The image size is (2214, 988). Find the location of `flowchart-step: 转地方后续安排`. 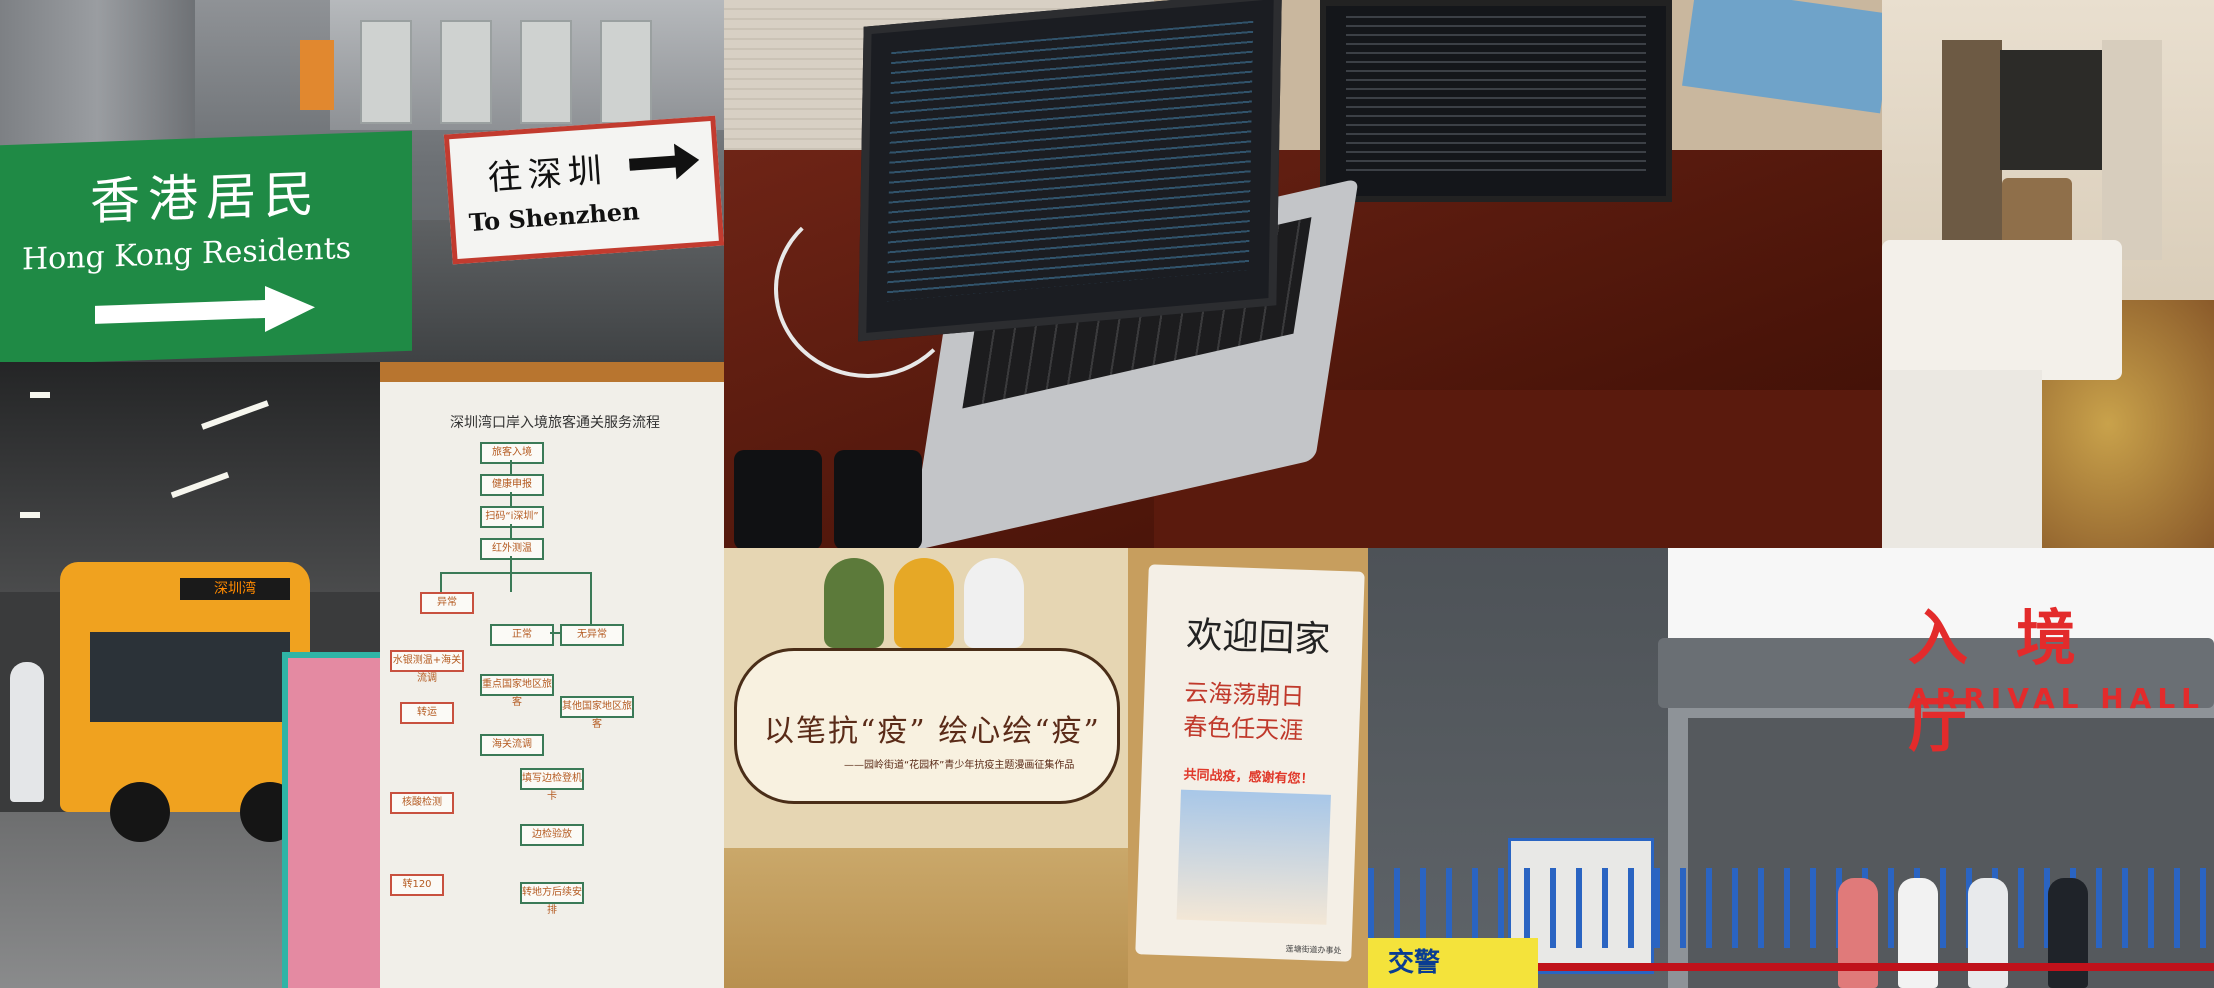

flowchart-step: 转地方后续安排 is located at coordinates (552, 899).